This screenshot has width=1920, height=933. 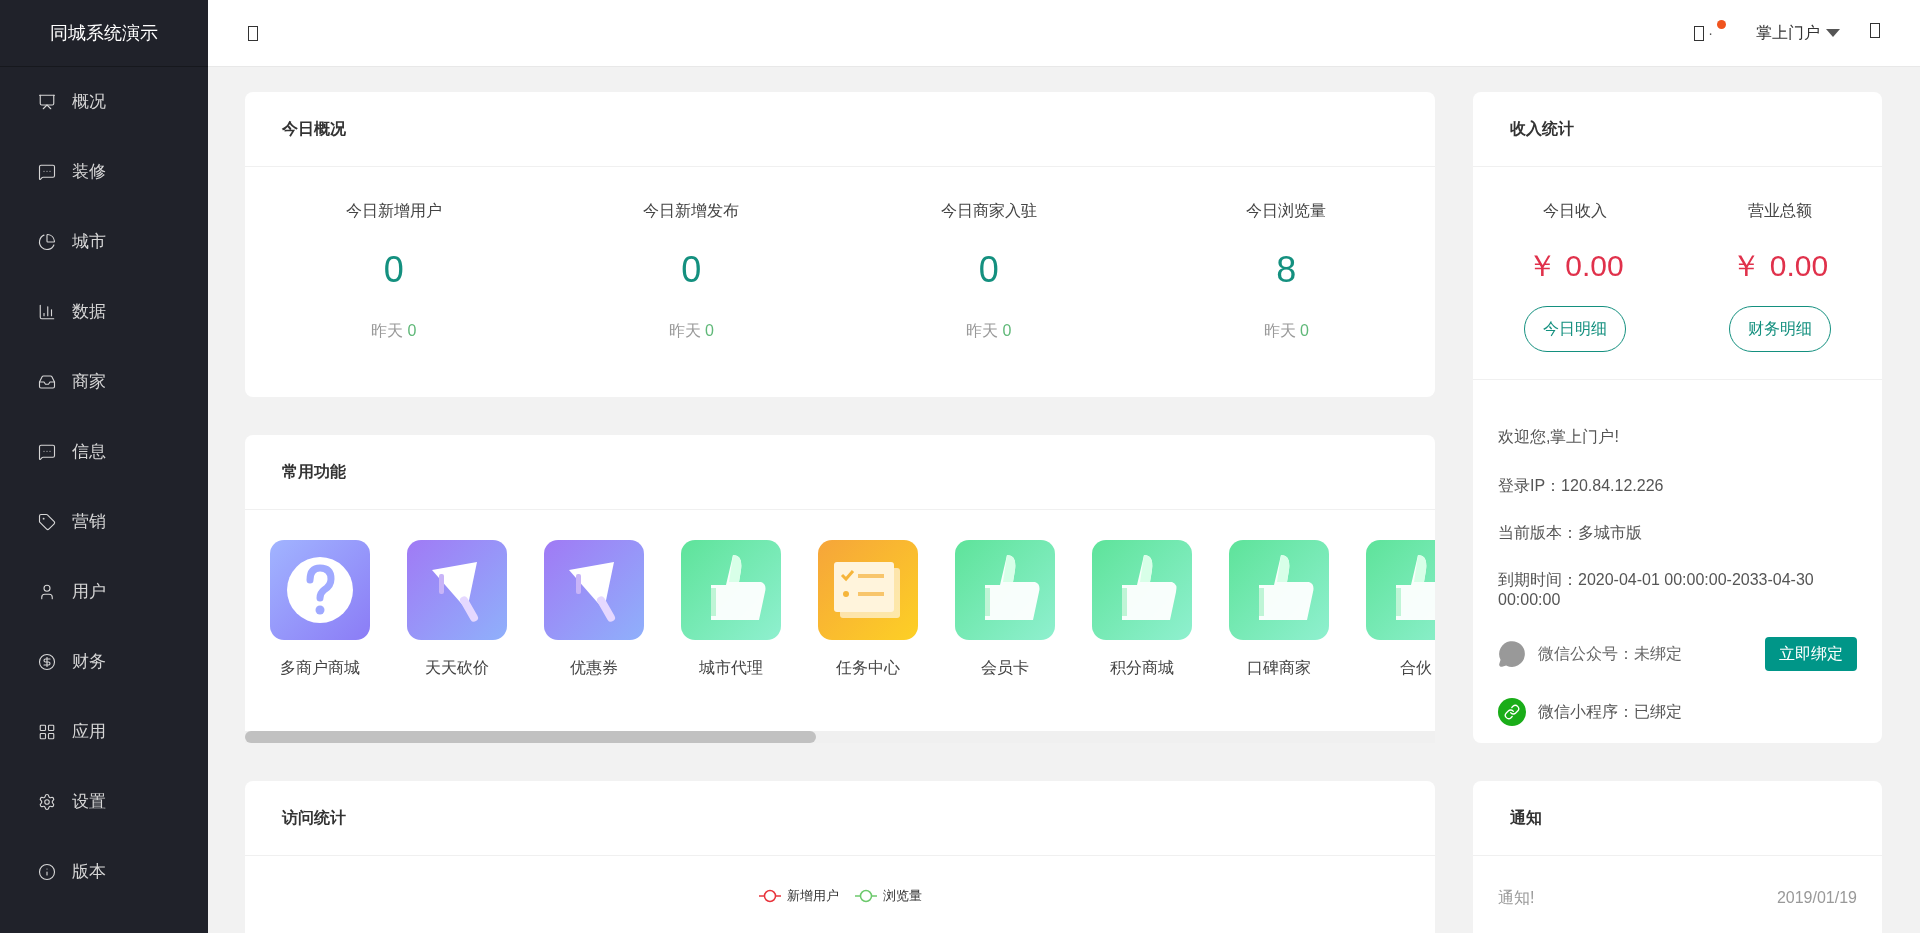 I want to click on function-label: 积分商城, so click(x=1142, y=668).